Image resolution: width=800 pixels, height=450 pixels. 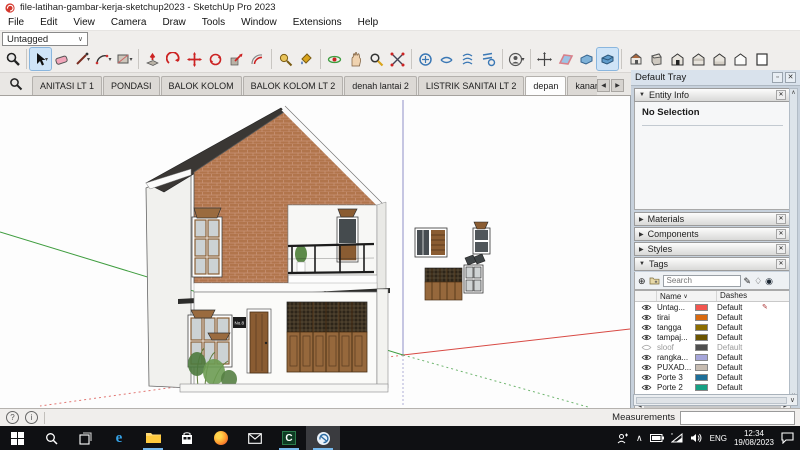 What do you see at coordinates (654, 280) in the screenshot?
I see `add-tag-folder-icon` at bounding box center [654, 280].